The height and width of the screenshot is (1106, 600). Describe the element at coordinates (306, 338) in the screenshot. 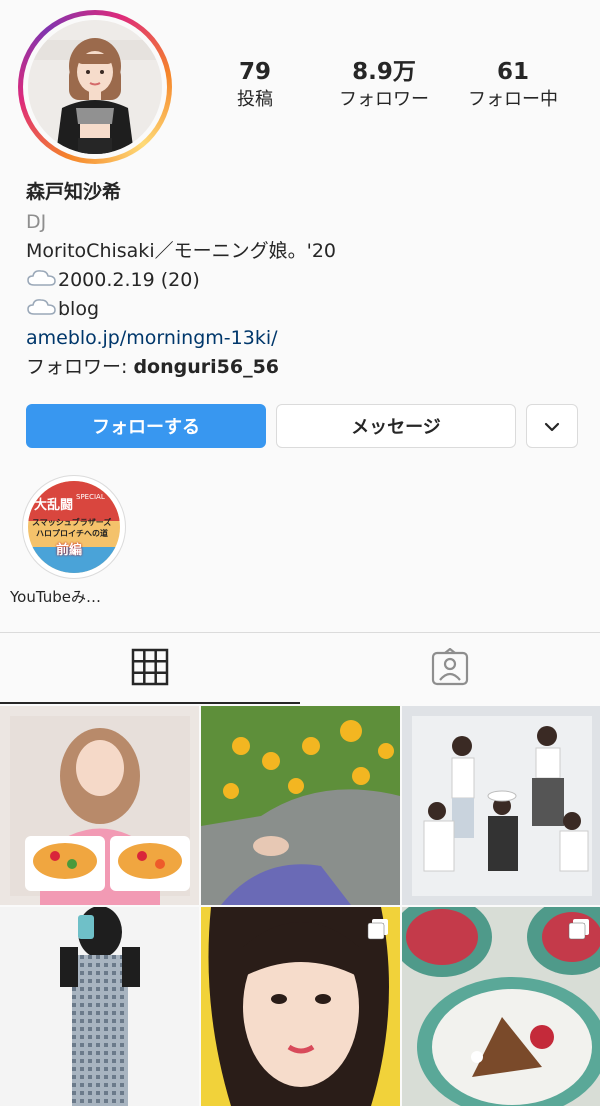

I see `profile-link: ameblo.jp/morningm-13ki/` at that location.